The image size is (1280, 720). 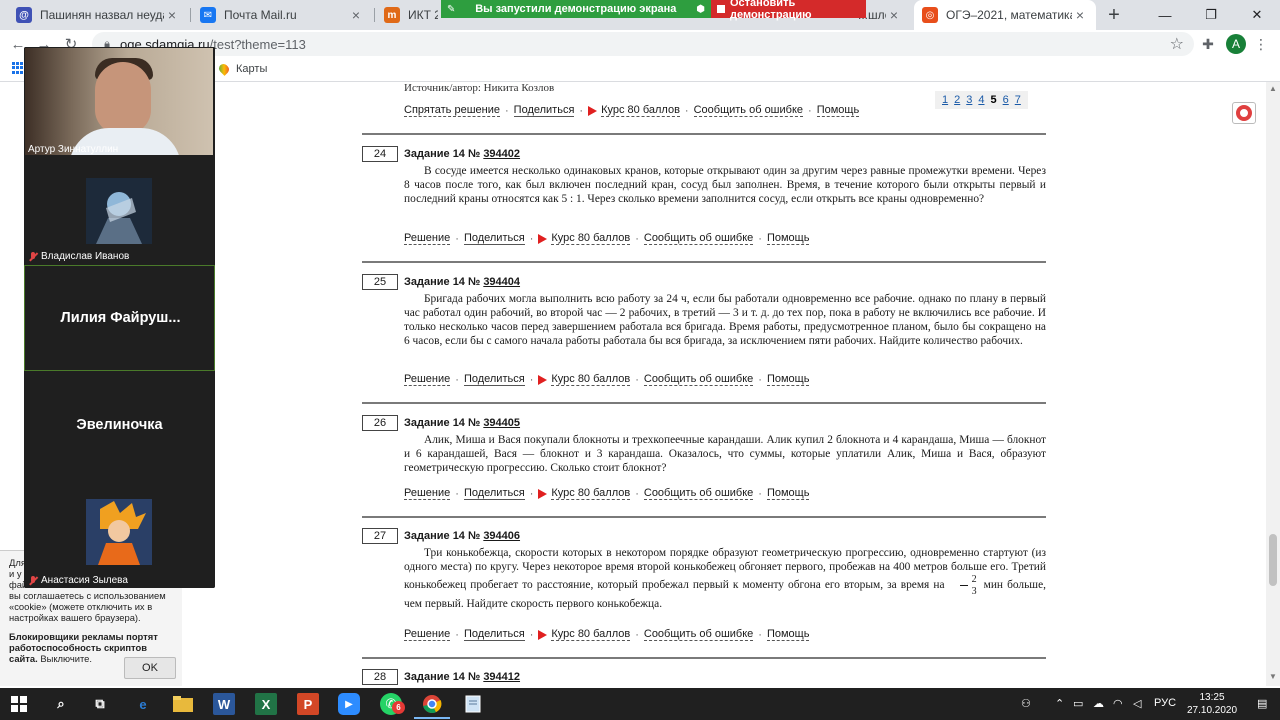 What do you see at coordinates (282, 15) in the screenshot?
I see `tab-mail: ✉ Почта Mail.ru ×` at bounding box center [282, 15].